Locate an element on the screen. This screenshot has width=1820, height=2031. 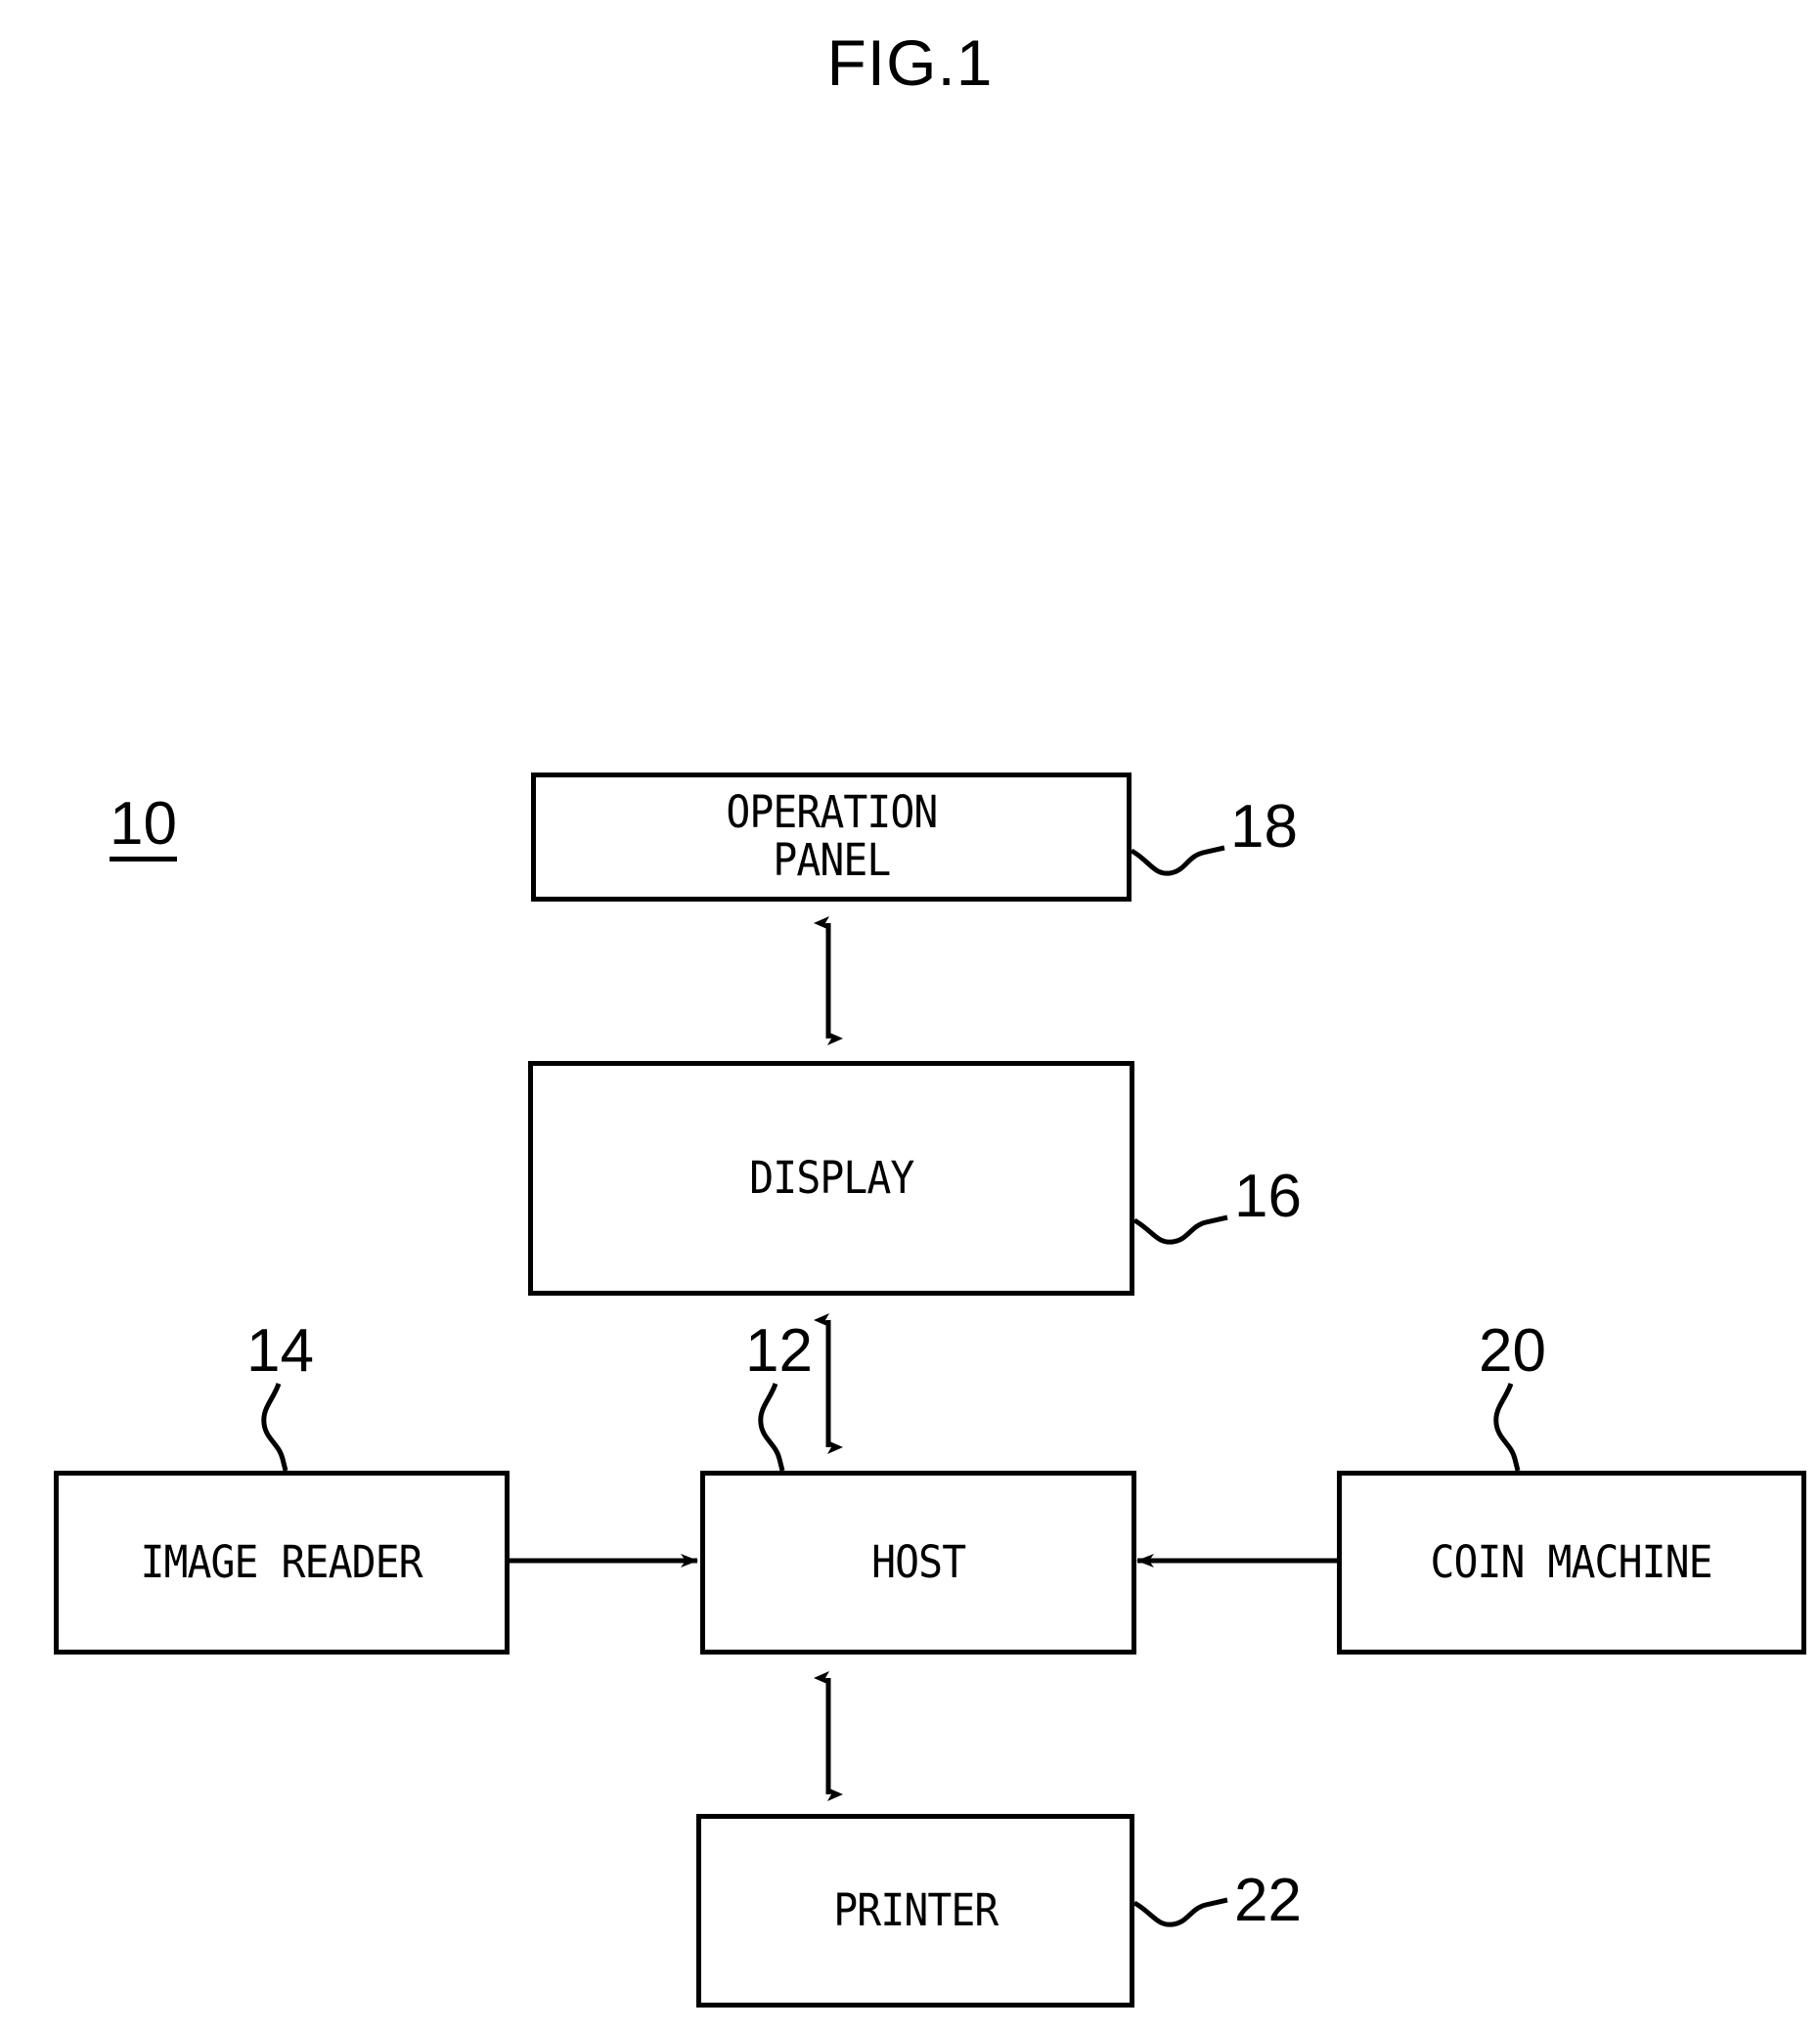
leader-line-coin-machine is located at coordinates (1507, 1428).